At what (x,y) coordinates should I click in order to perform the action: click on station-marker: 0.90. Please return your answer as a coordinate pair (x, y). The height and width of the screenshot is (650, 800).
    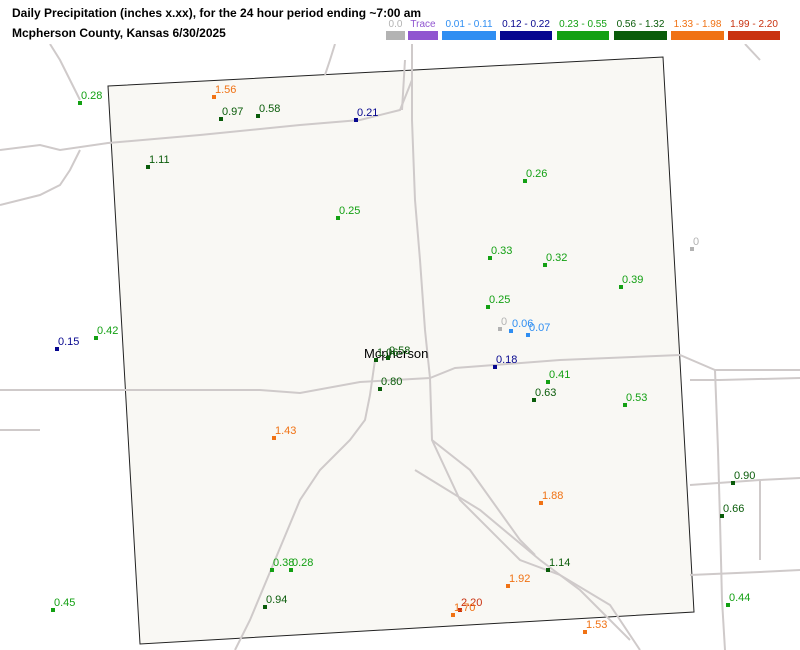
    Looking at the image, I should click on (743, 477).